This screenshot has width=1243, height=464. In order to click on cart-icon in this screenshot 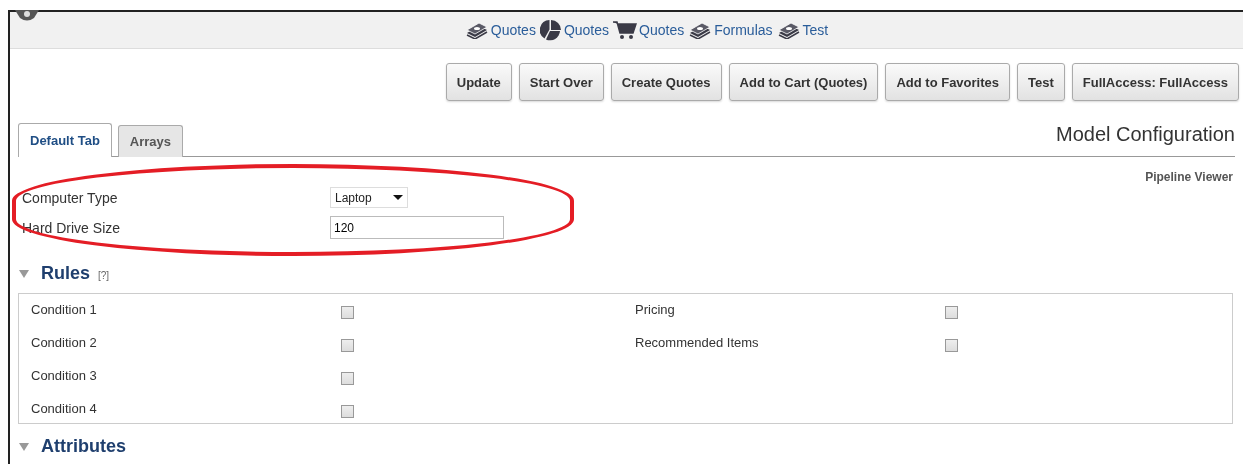, I will do `click(625, 30)`.